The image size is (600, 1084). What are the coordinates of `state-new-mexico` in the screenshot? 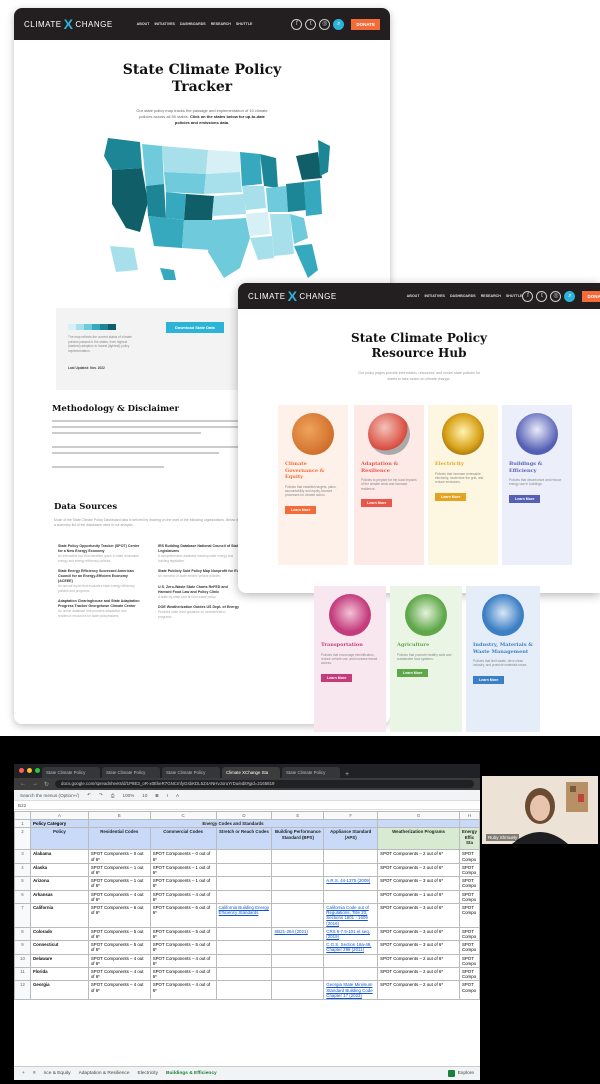 It's located at (197, 235).